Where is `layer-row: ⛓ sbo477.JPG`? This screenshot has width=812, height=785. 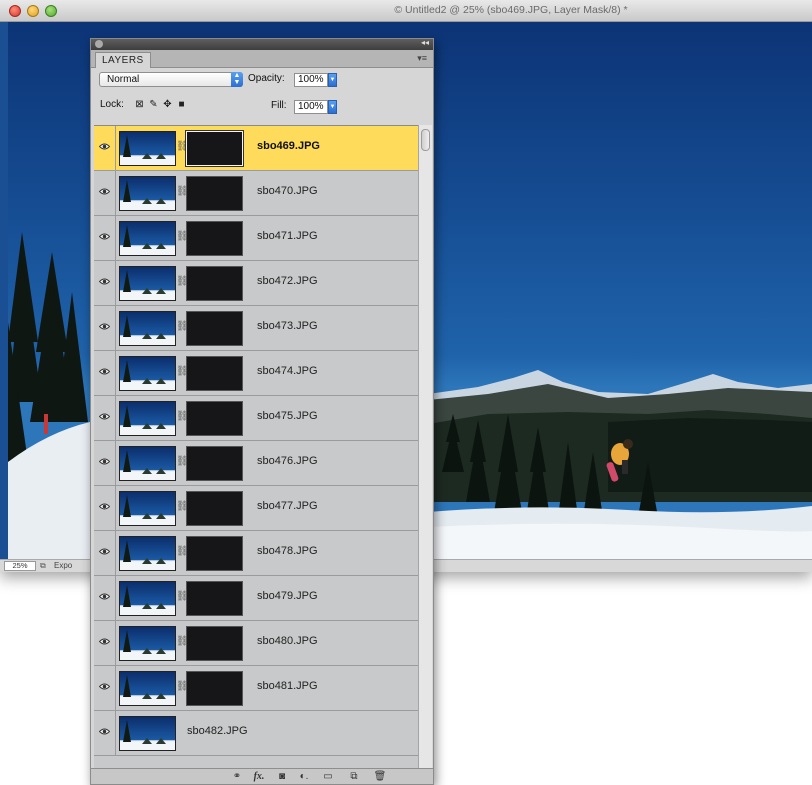 layer-row: ⛓ sbo477.JPG is located at coordinates (256, 508).